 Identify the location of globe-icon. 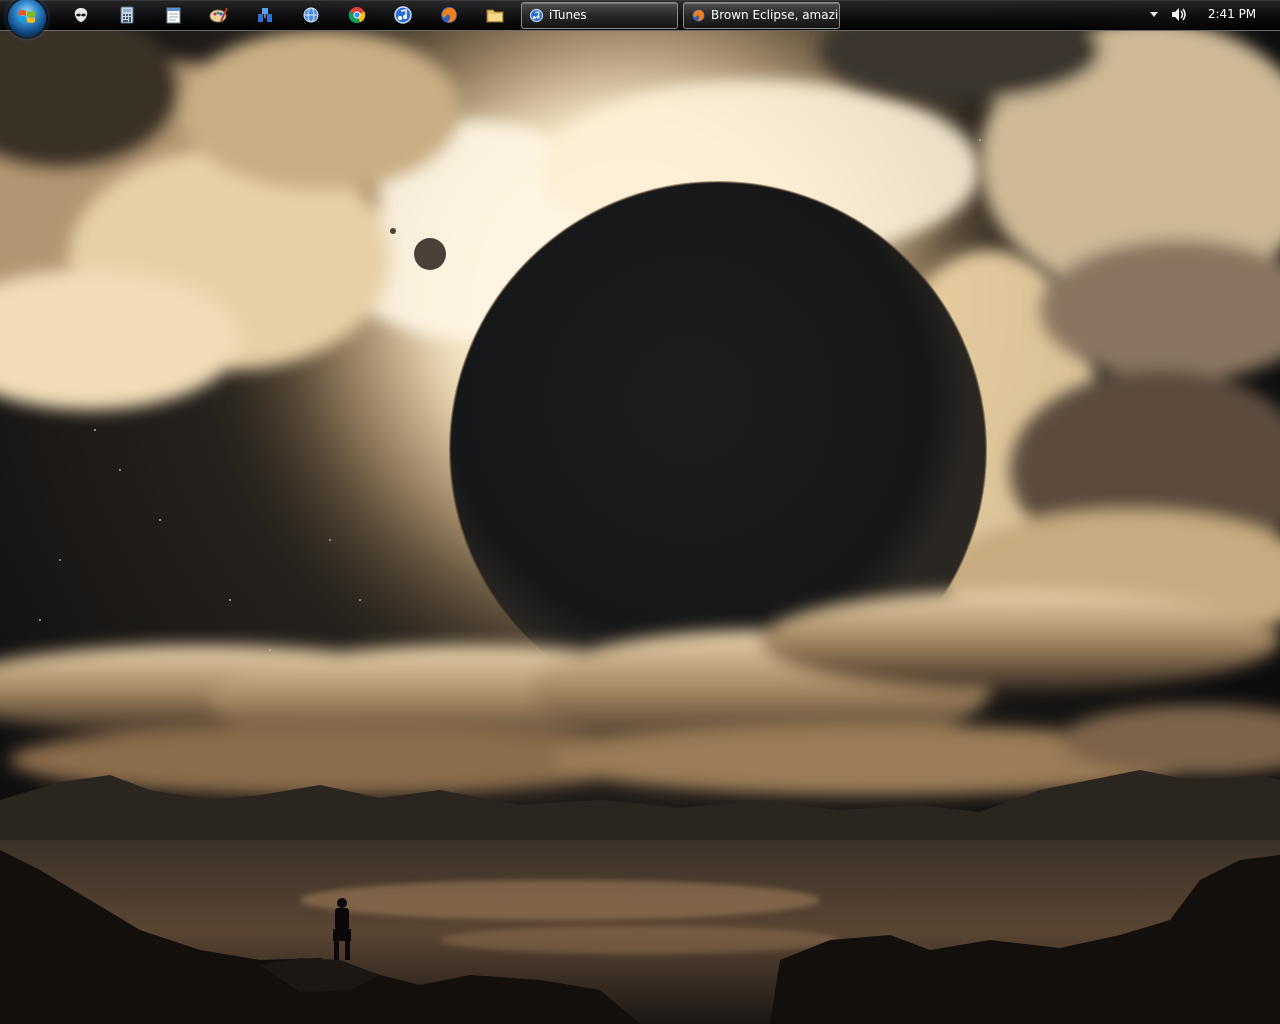
(311, 15).